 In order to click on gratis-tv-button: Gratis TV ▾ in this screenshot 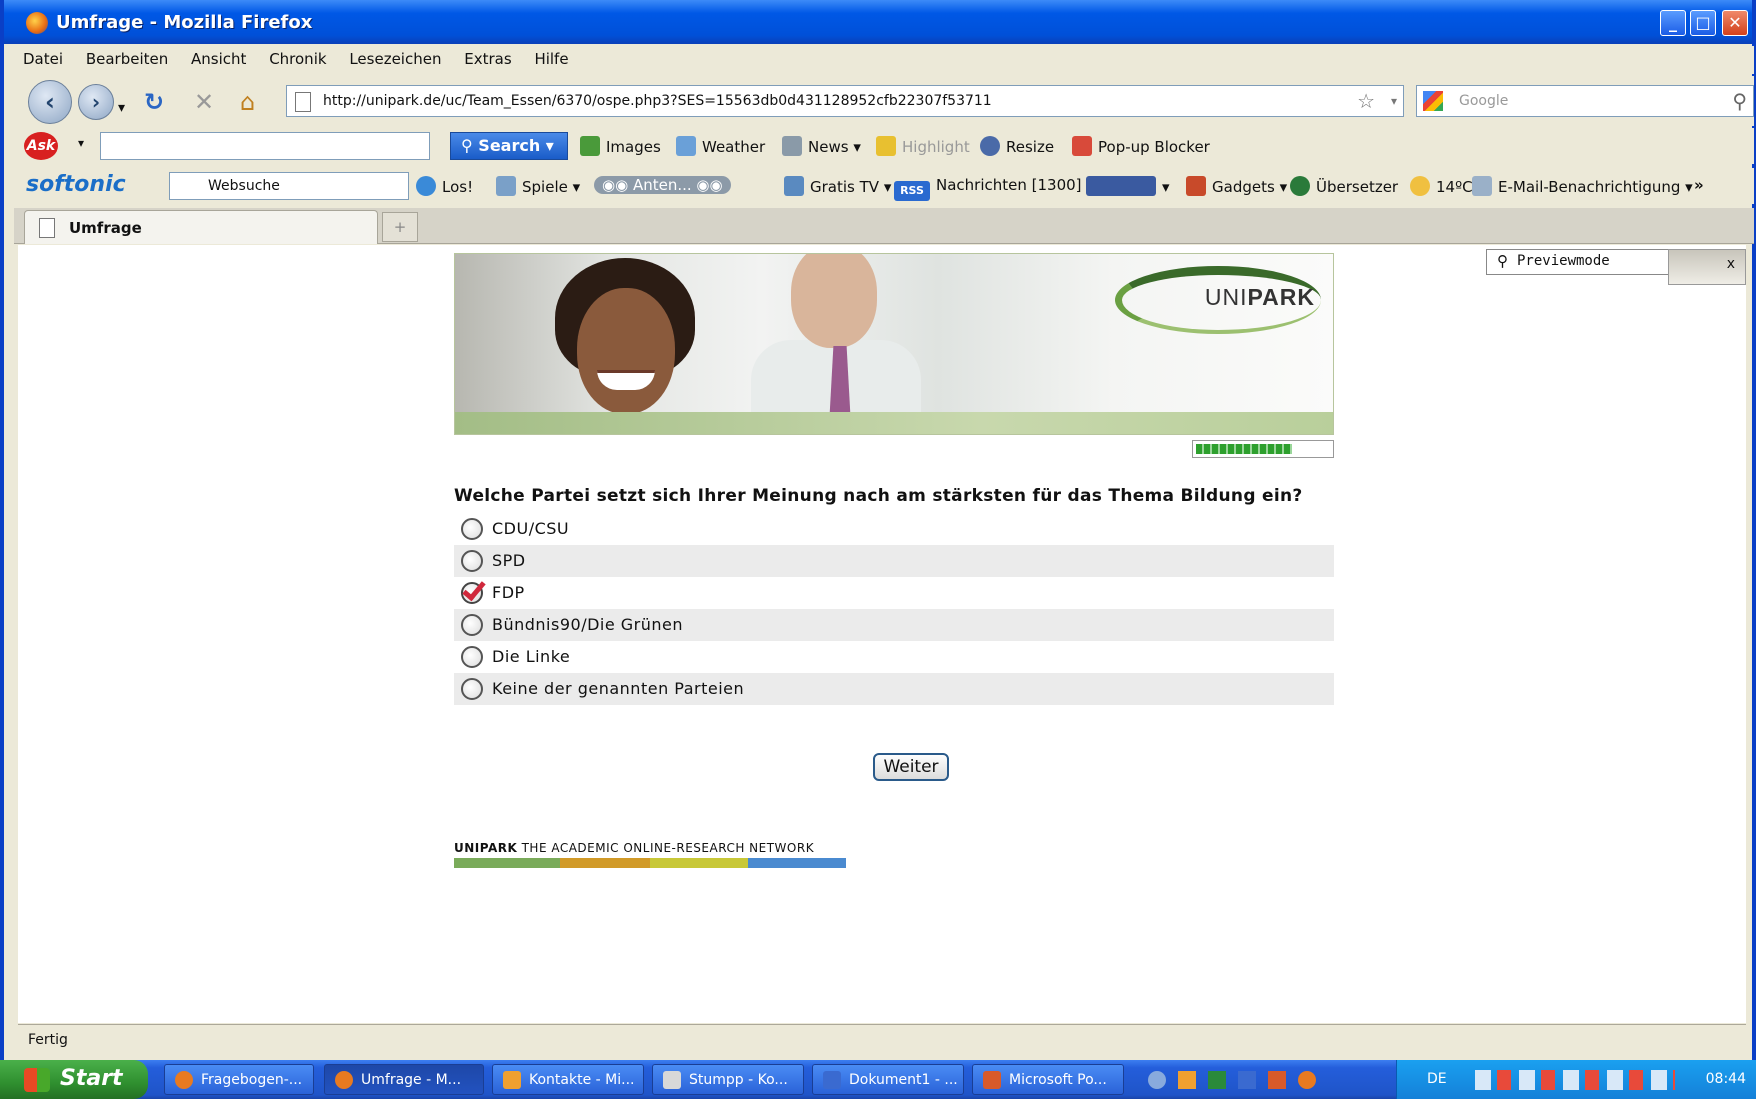, I will do `click(837, 186)`.